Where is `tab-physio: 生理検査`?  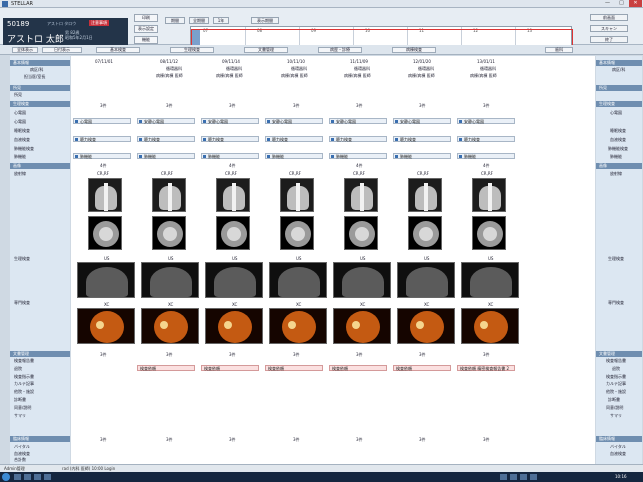 tab-physio: 生理検査 is located at coordinates (192, 50).